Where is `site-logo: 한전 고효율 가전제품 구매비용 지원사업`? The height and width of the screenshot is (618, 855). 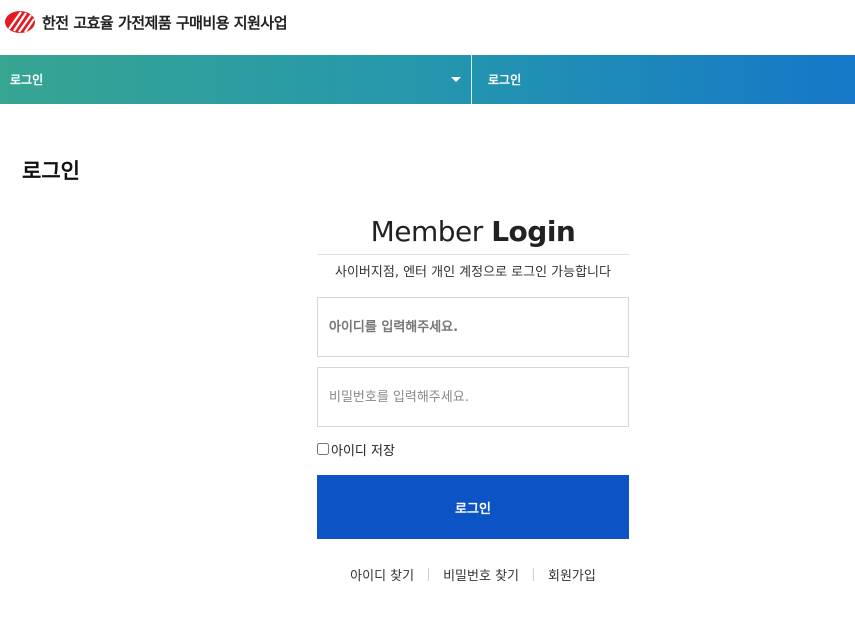 site-logo: 한전 고효율 가전제품 구매비용 지원사업 is located at coordinates (146, 22).